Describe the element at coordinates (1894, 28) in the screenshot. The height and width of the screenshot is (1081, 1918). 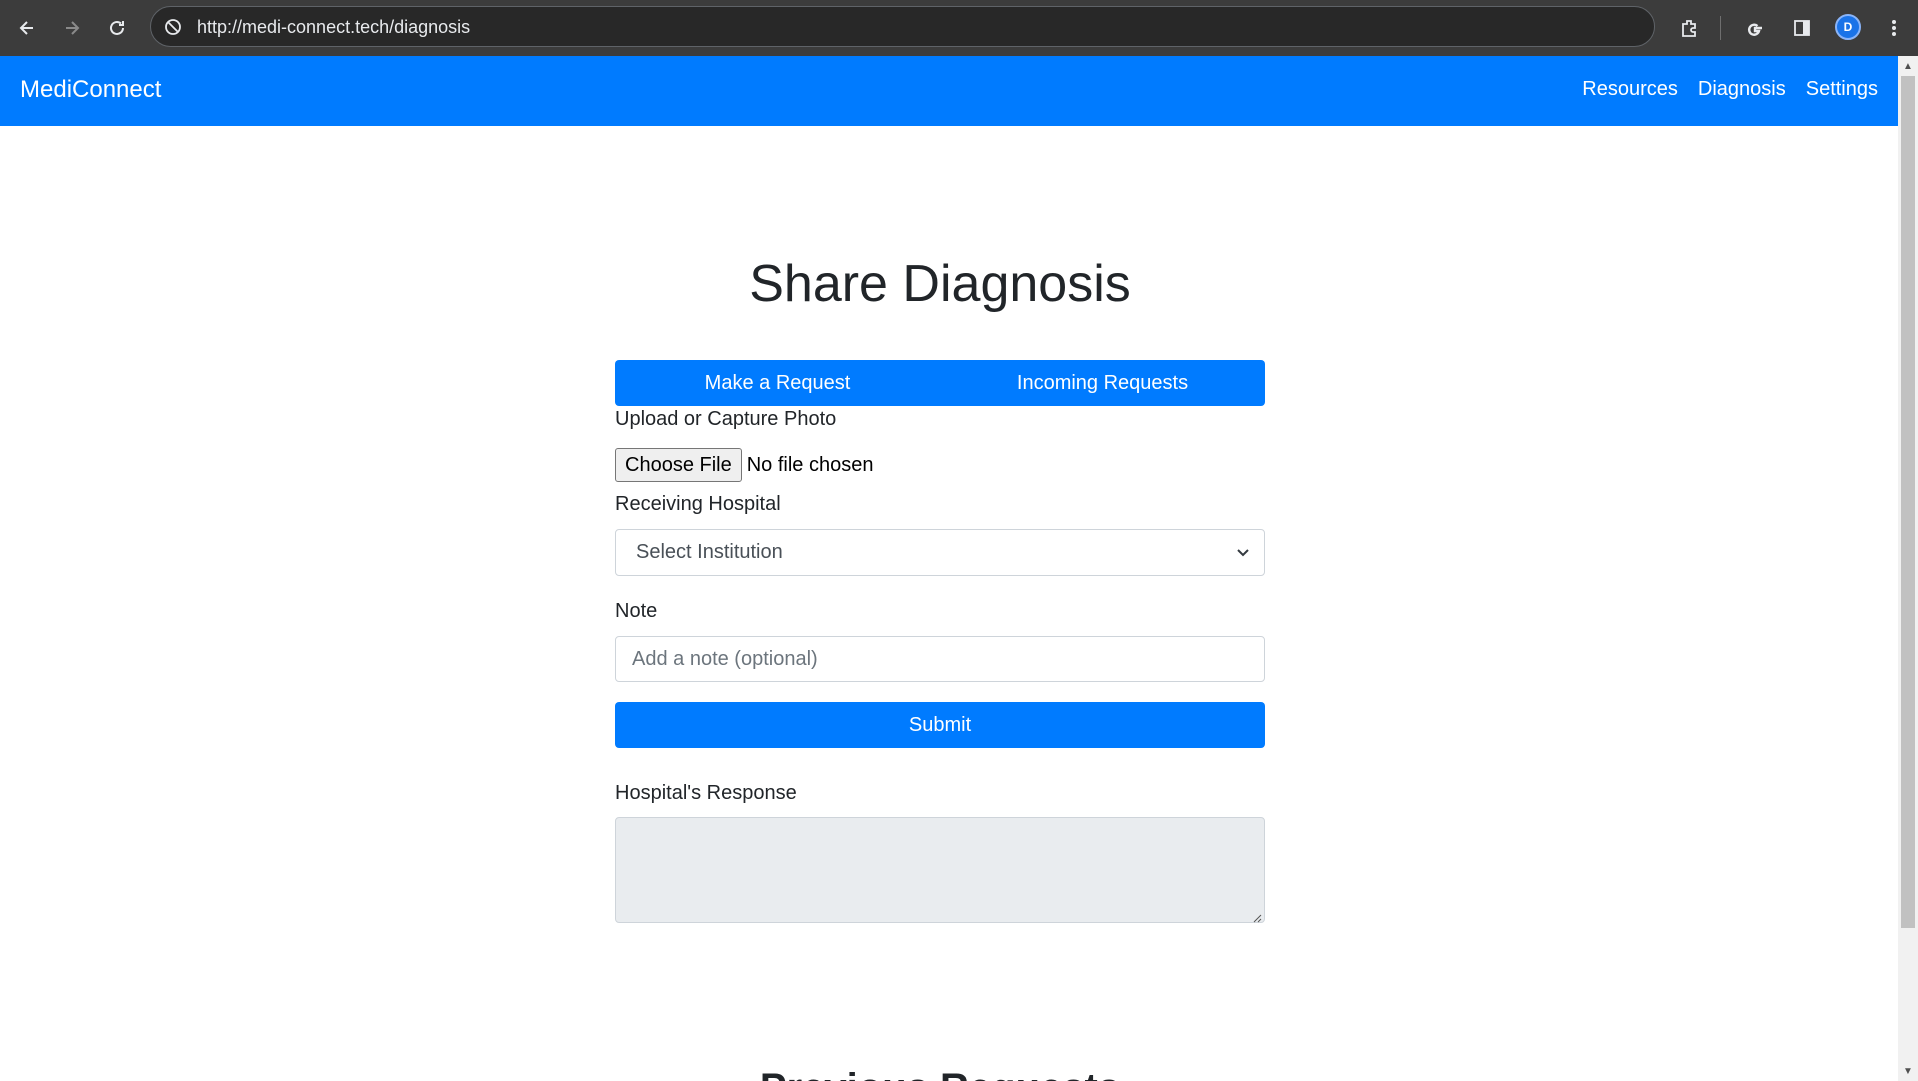
I see `more-menu-icon` at that location.